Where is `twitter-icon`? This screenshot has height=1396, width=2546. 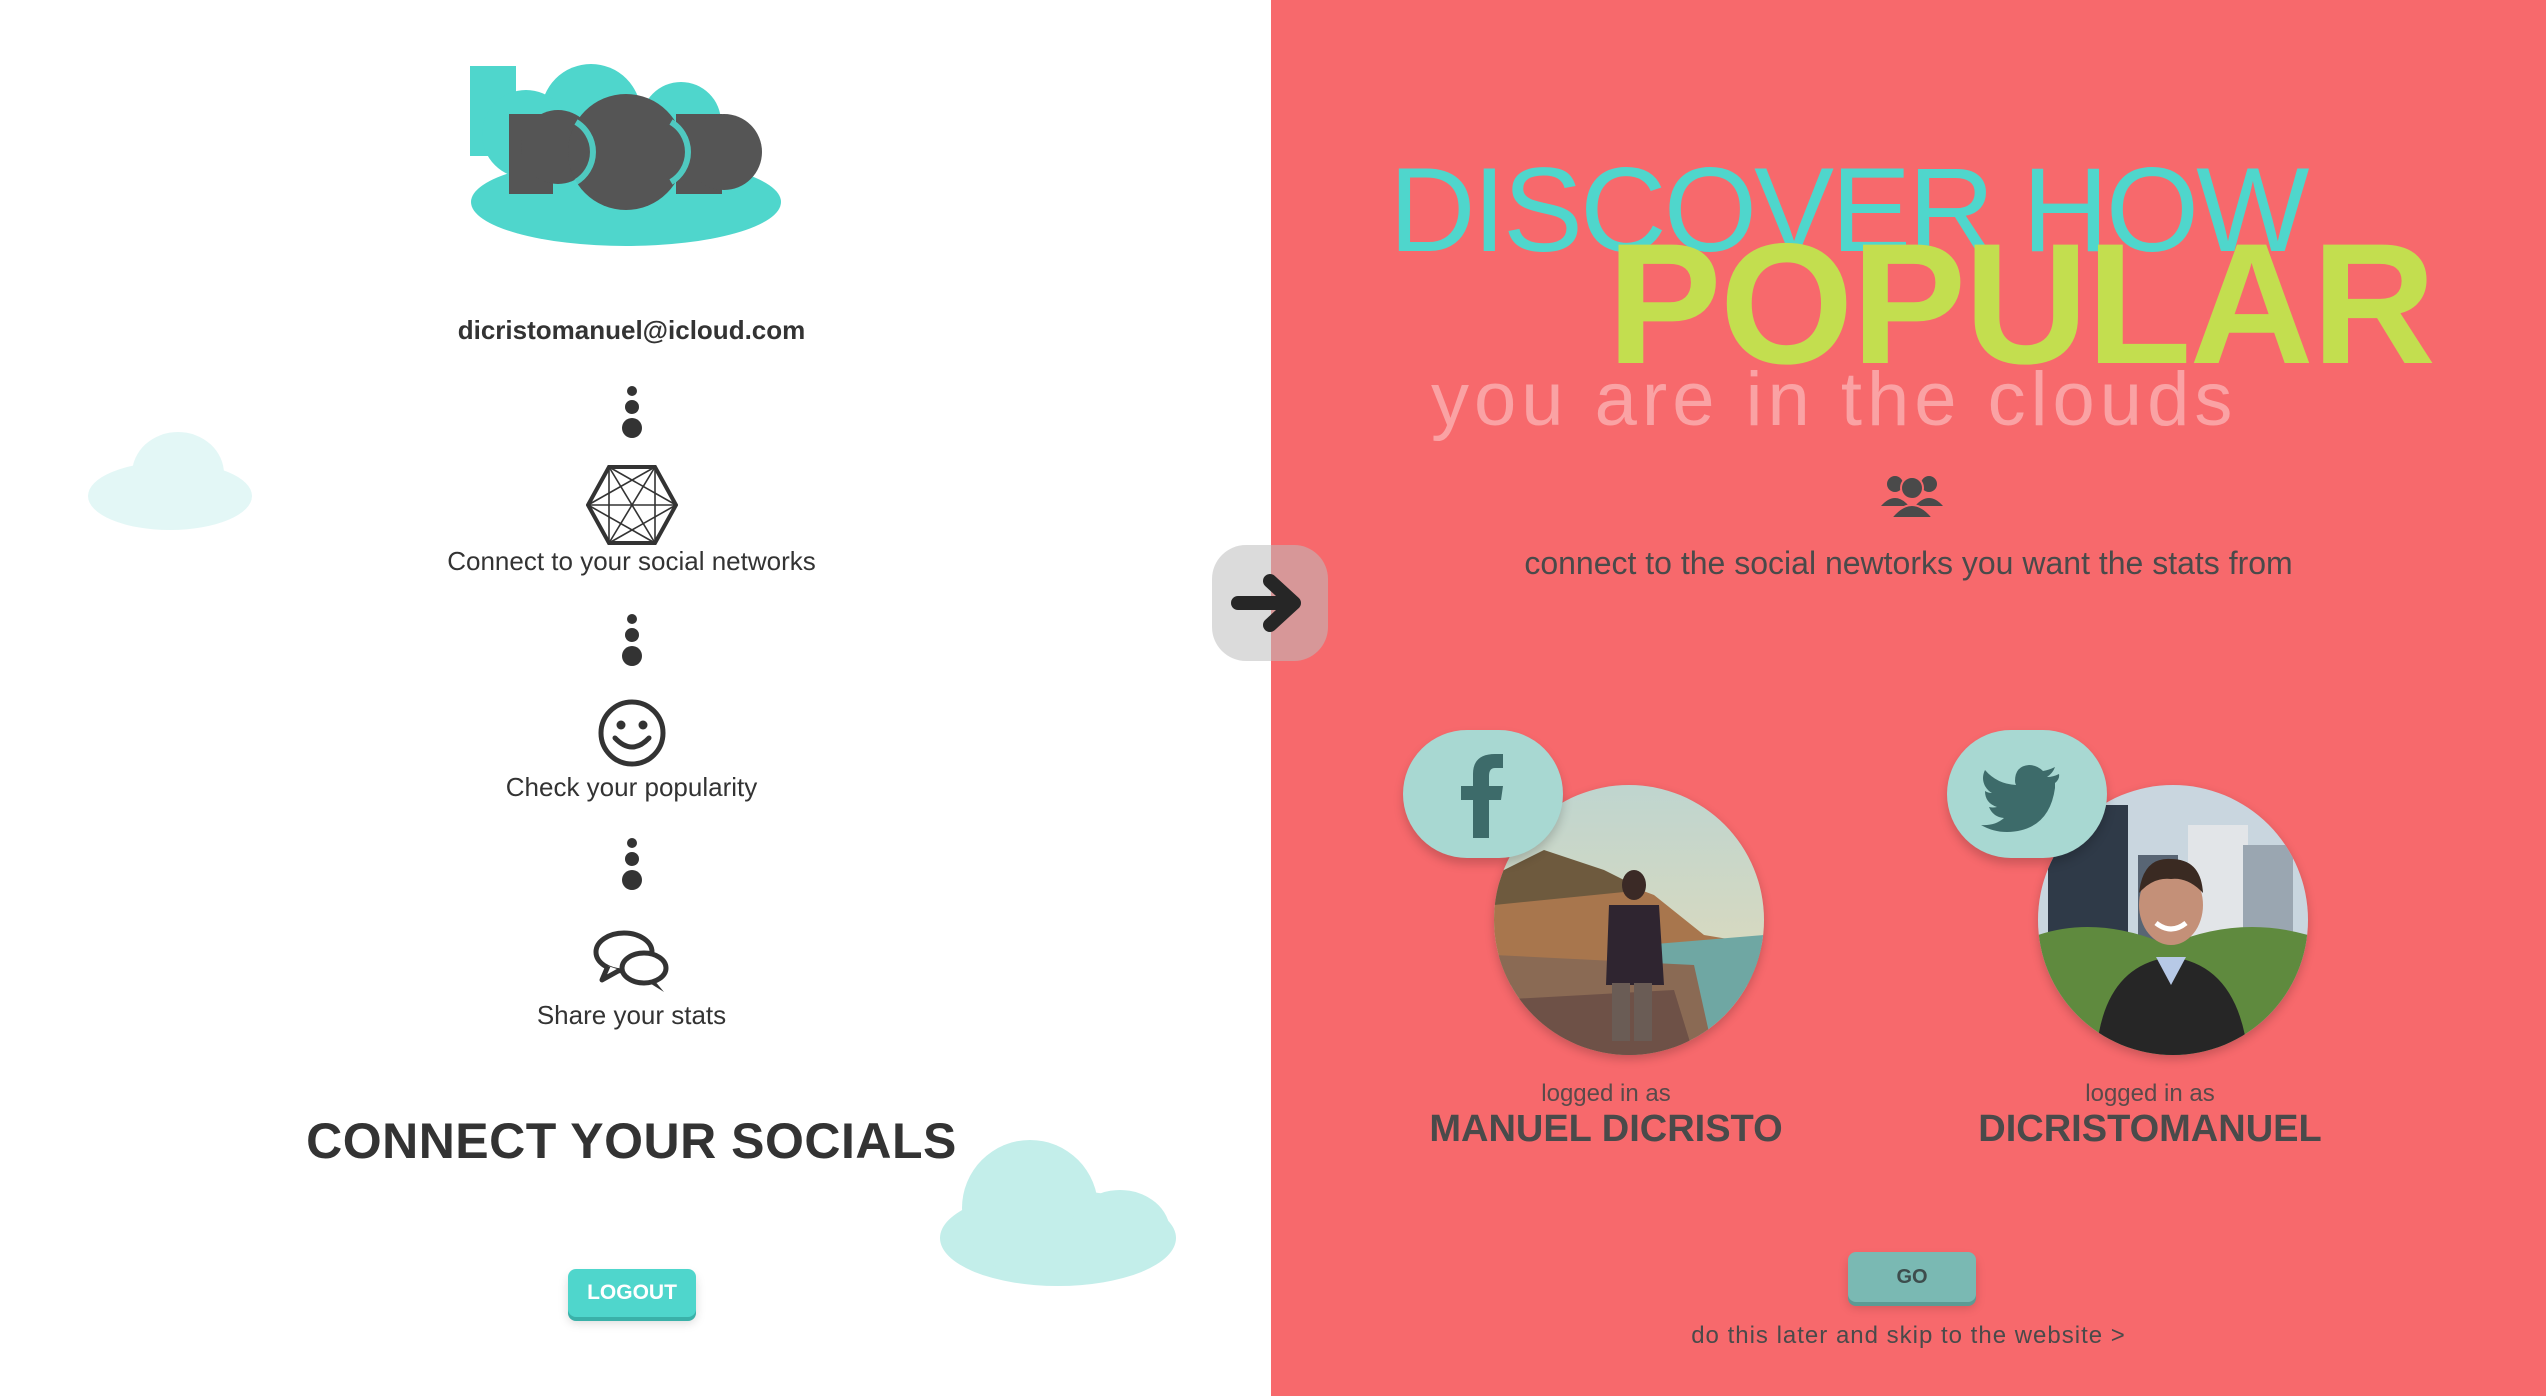 twitter-icon is located at coordinates (2020, 798).